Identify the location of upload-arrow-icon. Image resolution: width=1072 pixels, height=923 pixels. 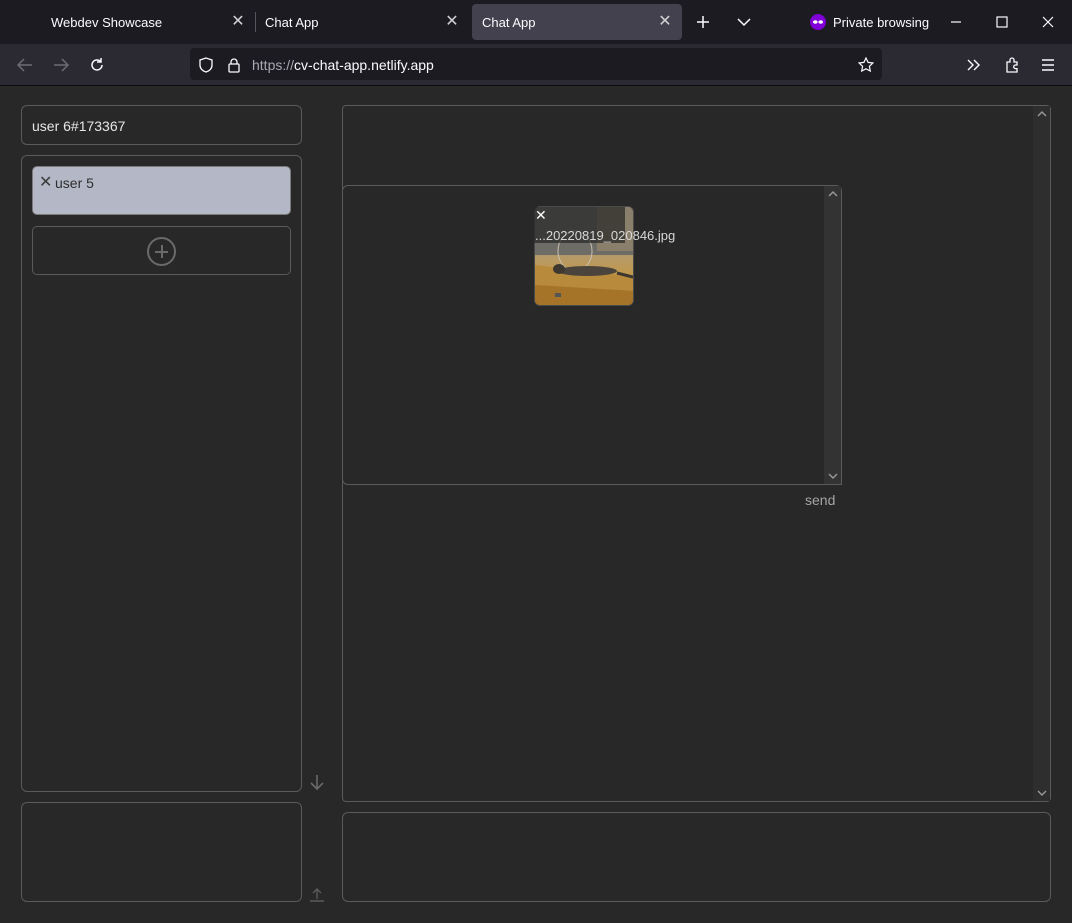
(317, 894).